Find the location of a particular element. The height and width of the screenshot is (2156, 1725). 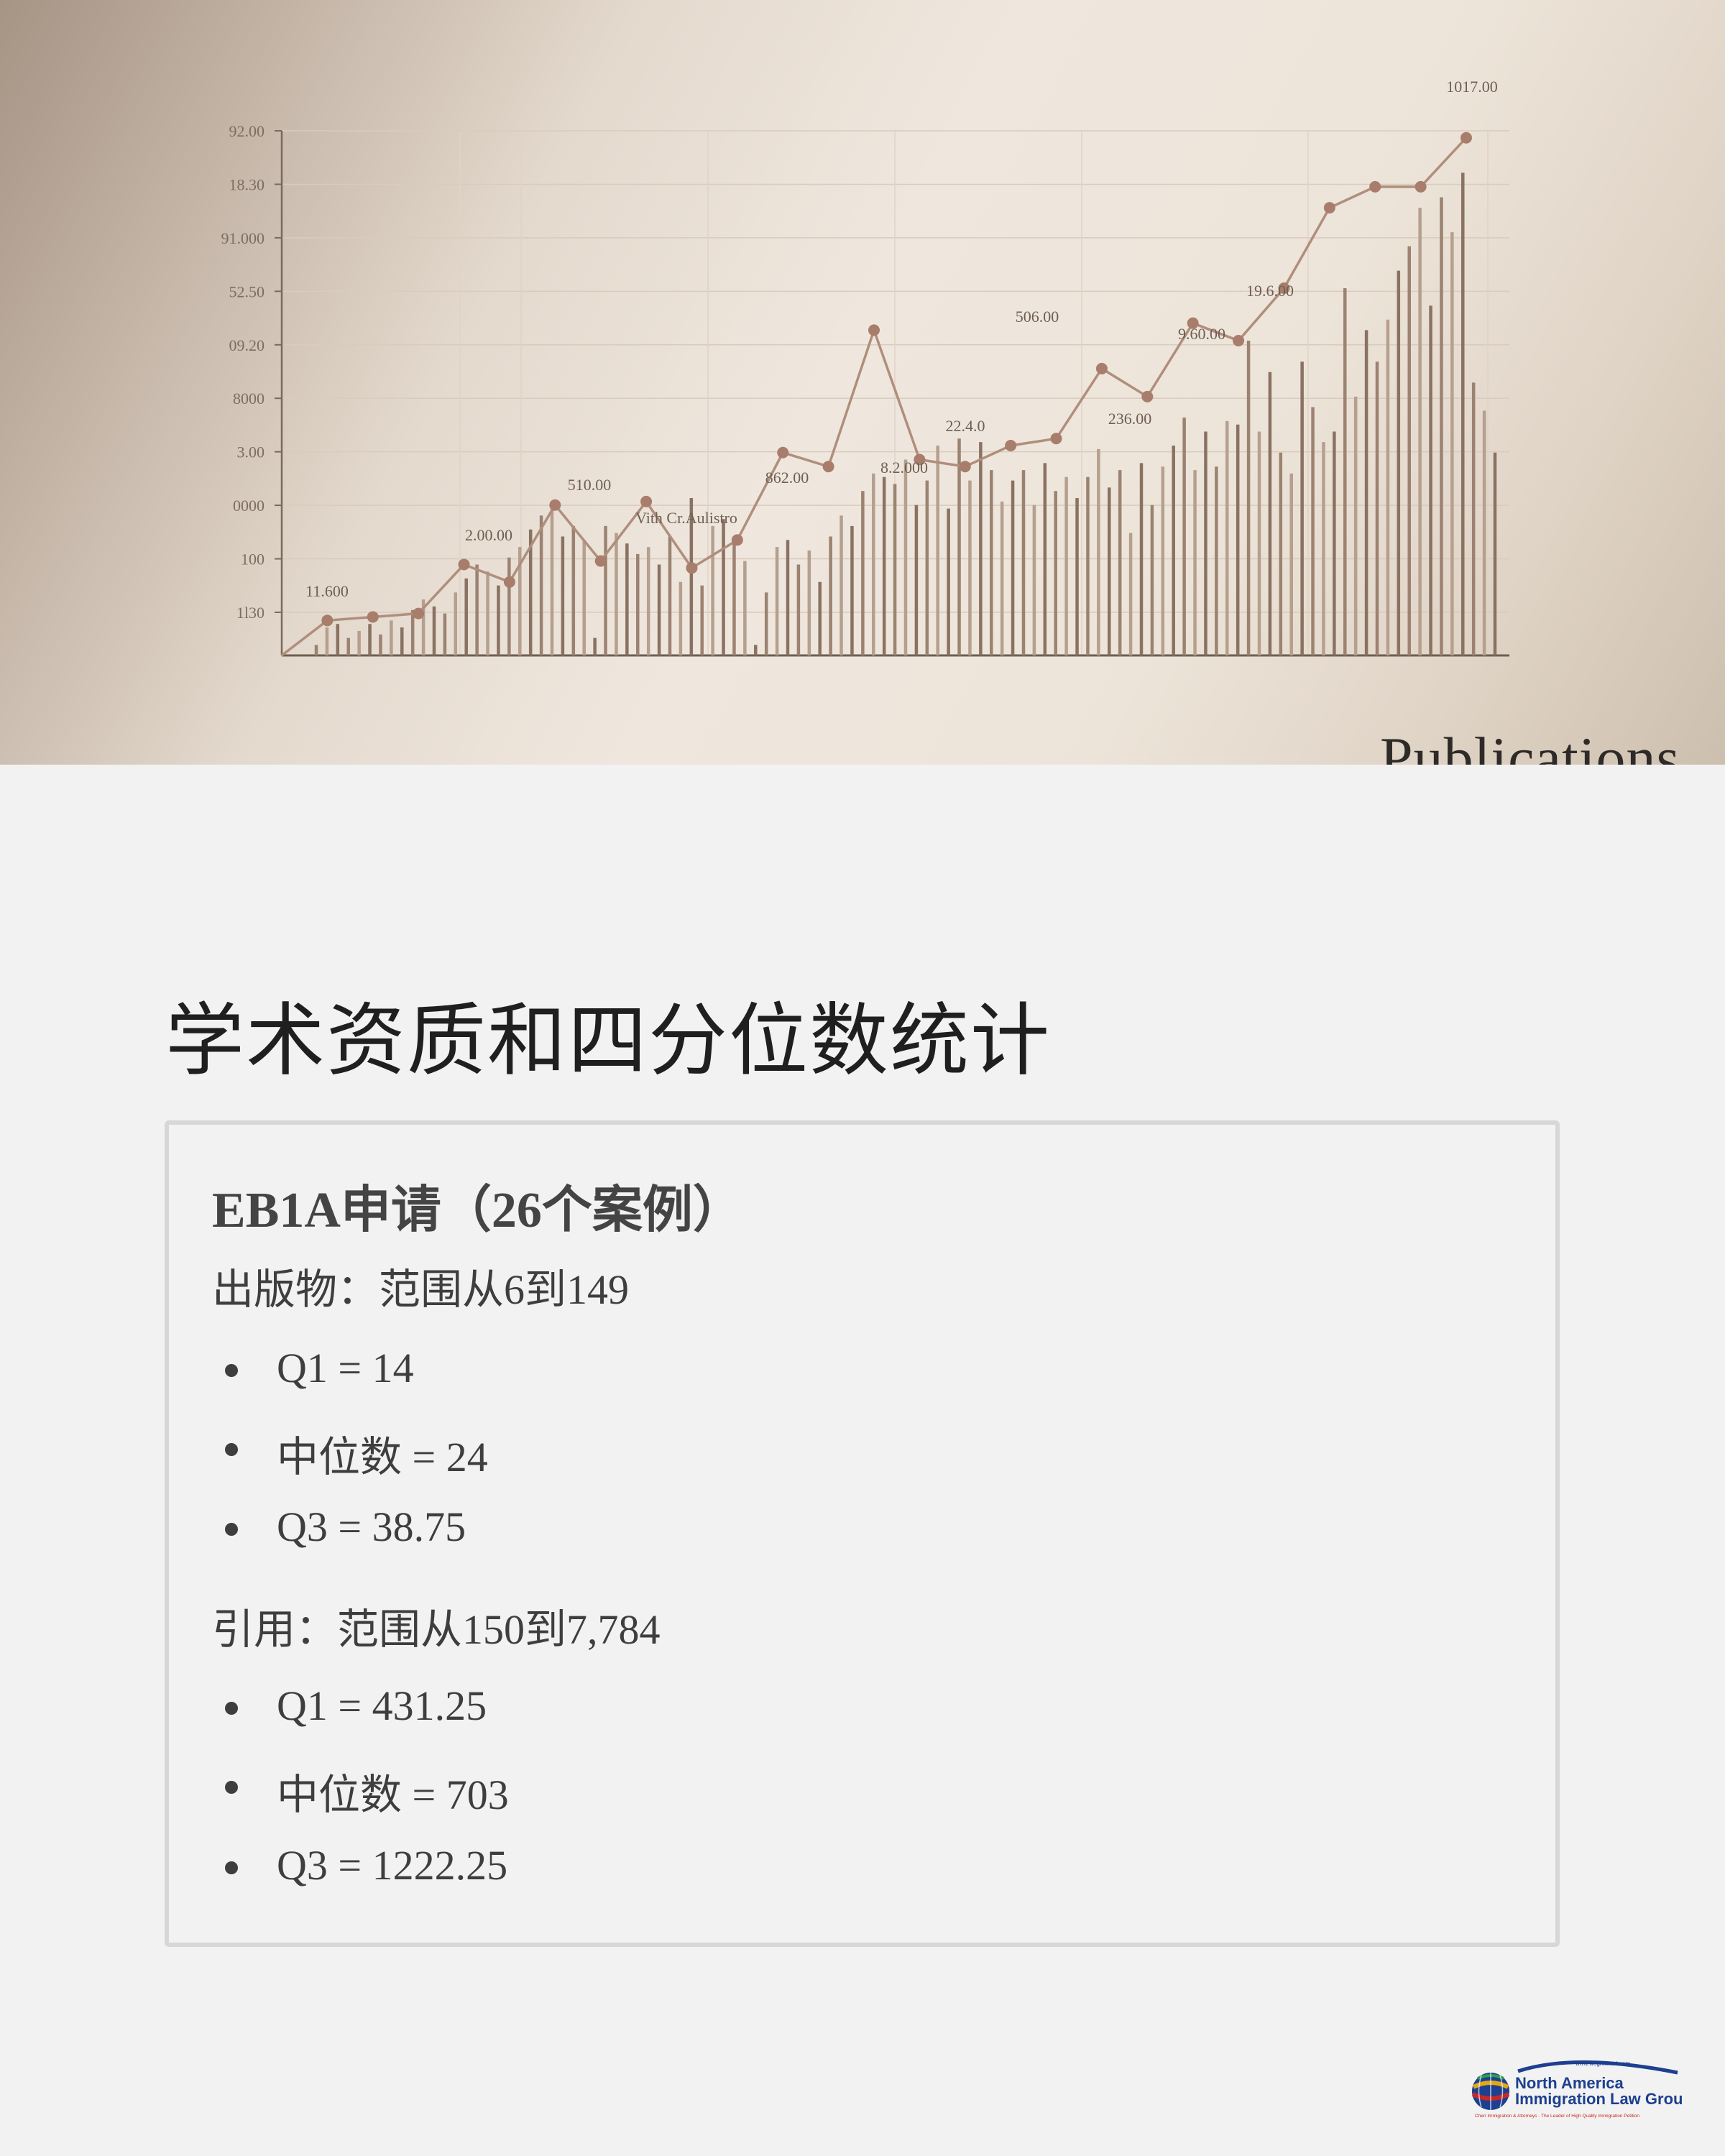

point-label: 862.00 is located at coordinates (787, 478).